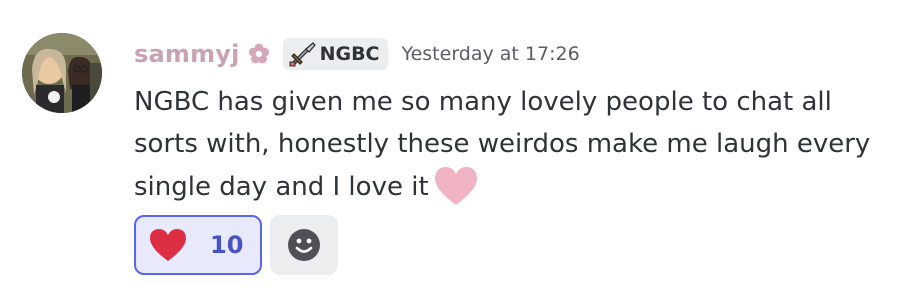 This screenshot has height=288, width=918. I want to click on add-reaction-button, so click(304, 245).